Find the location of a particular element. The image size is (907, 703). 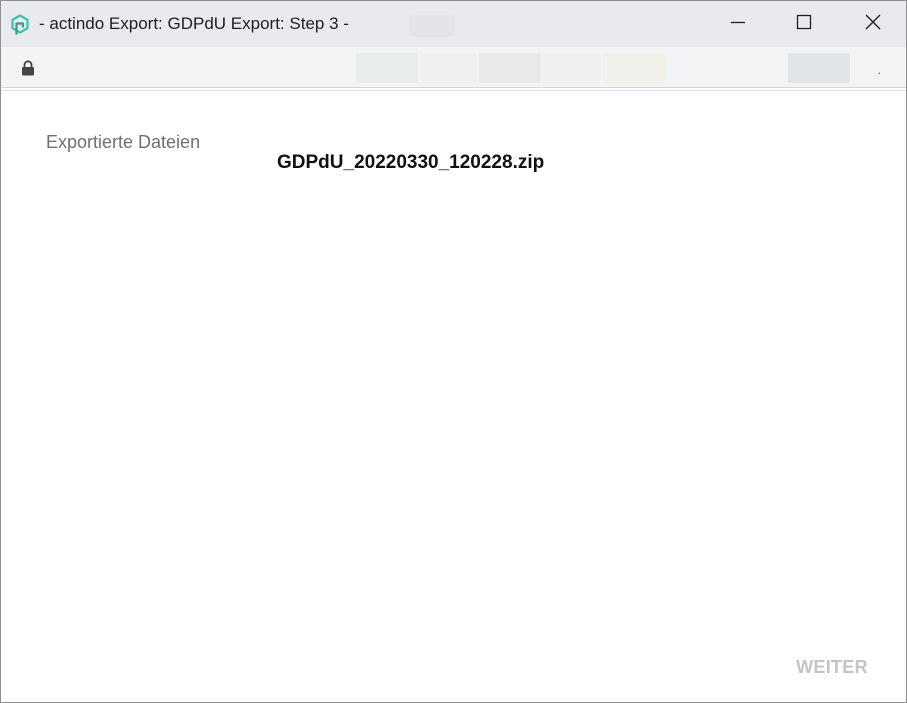

title-bar: - actindo Export: GDPdU Export: Step 3 - is located at coordinates (453, 24).